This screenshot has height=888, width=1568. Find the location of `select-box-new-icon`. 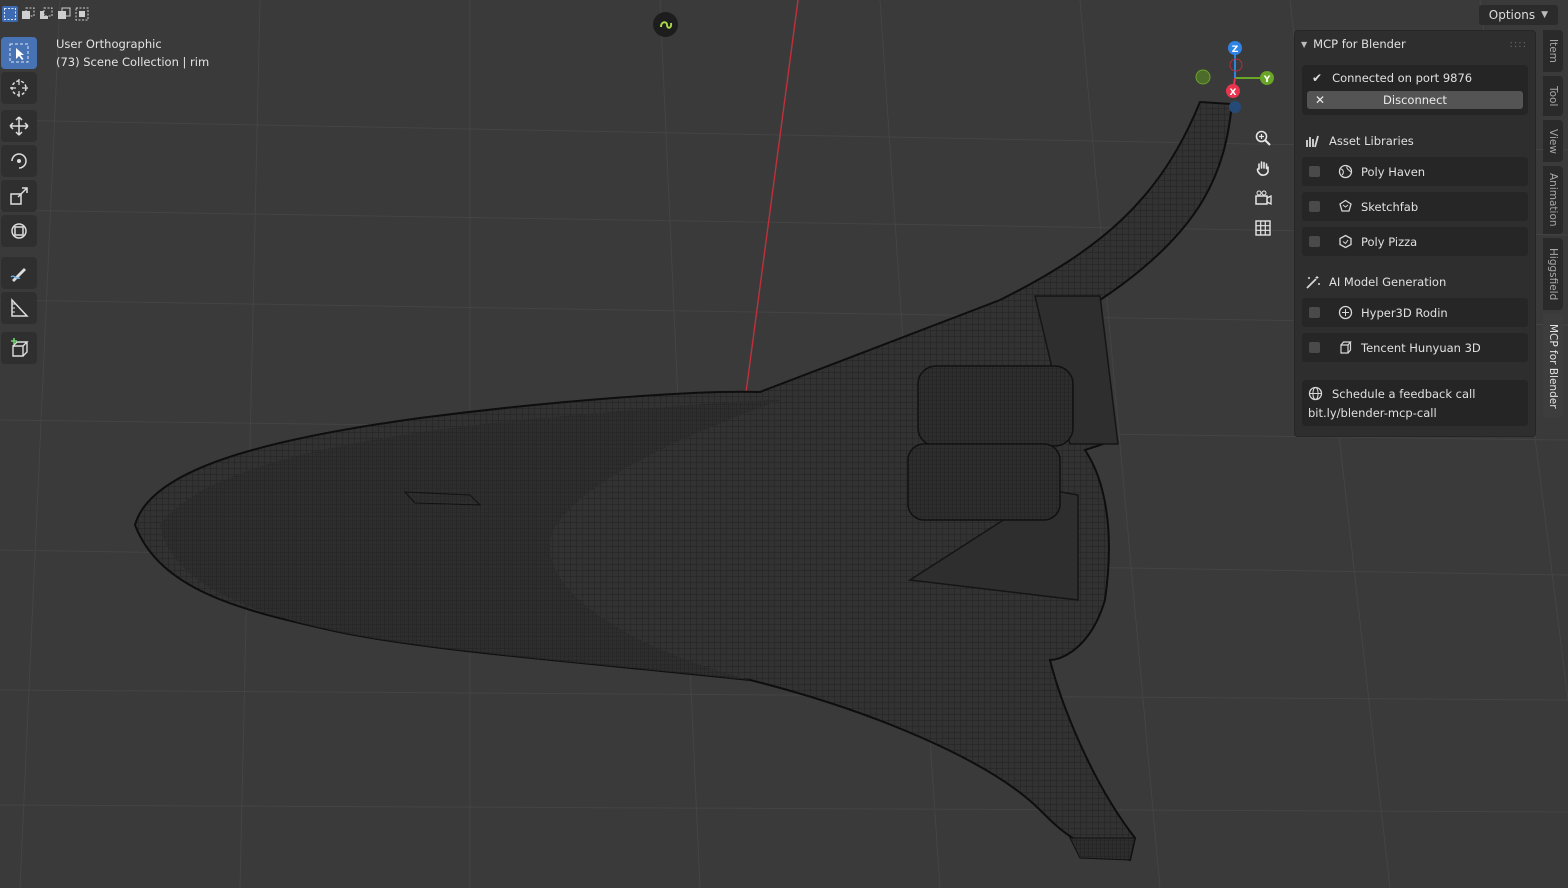

select-box-new-icon is located at coordinates (10, 14).